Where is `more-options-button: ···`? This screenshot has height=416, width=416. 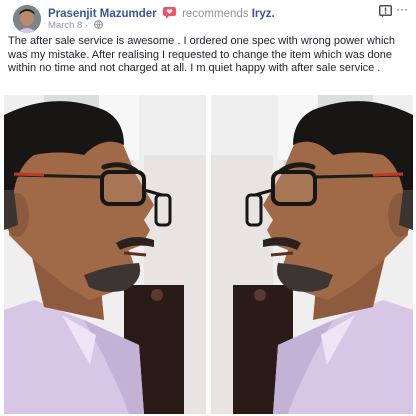 more-options-button: ··· is located at coordinates (402, 9).